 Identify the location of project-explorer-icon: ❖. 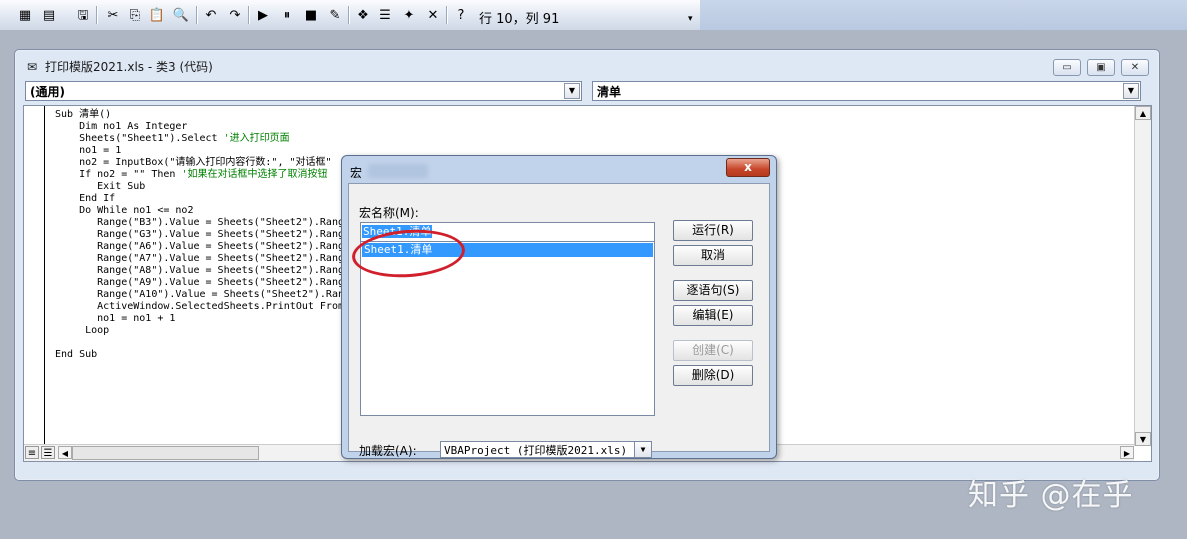
(363, 15).